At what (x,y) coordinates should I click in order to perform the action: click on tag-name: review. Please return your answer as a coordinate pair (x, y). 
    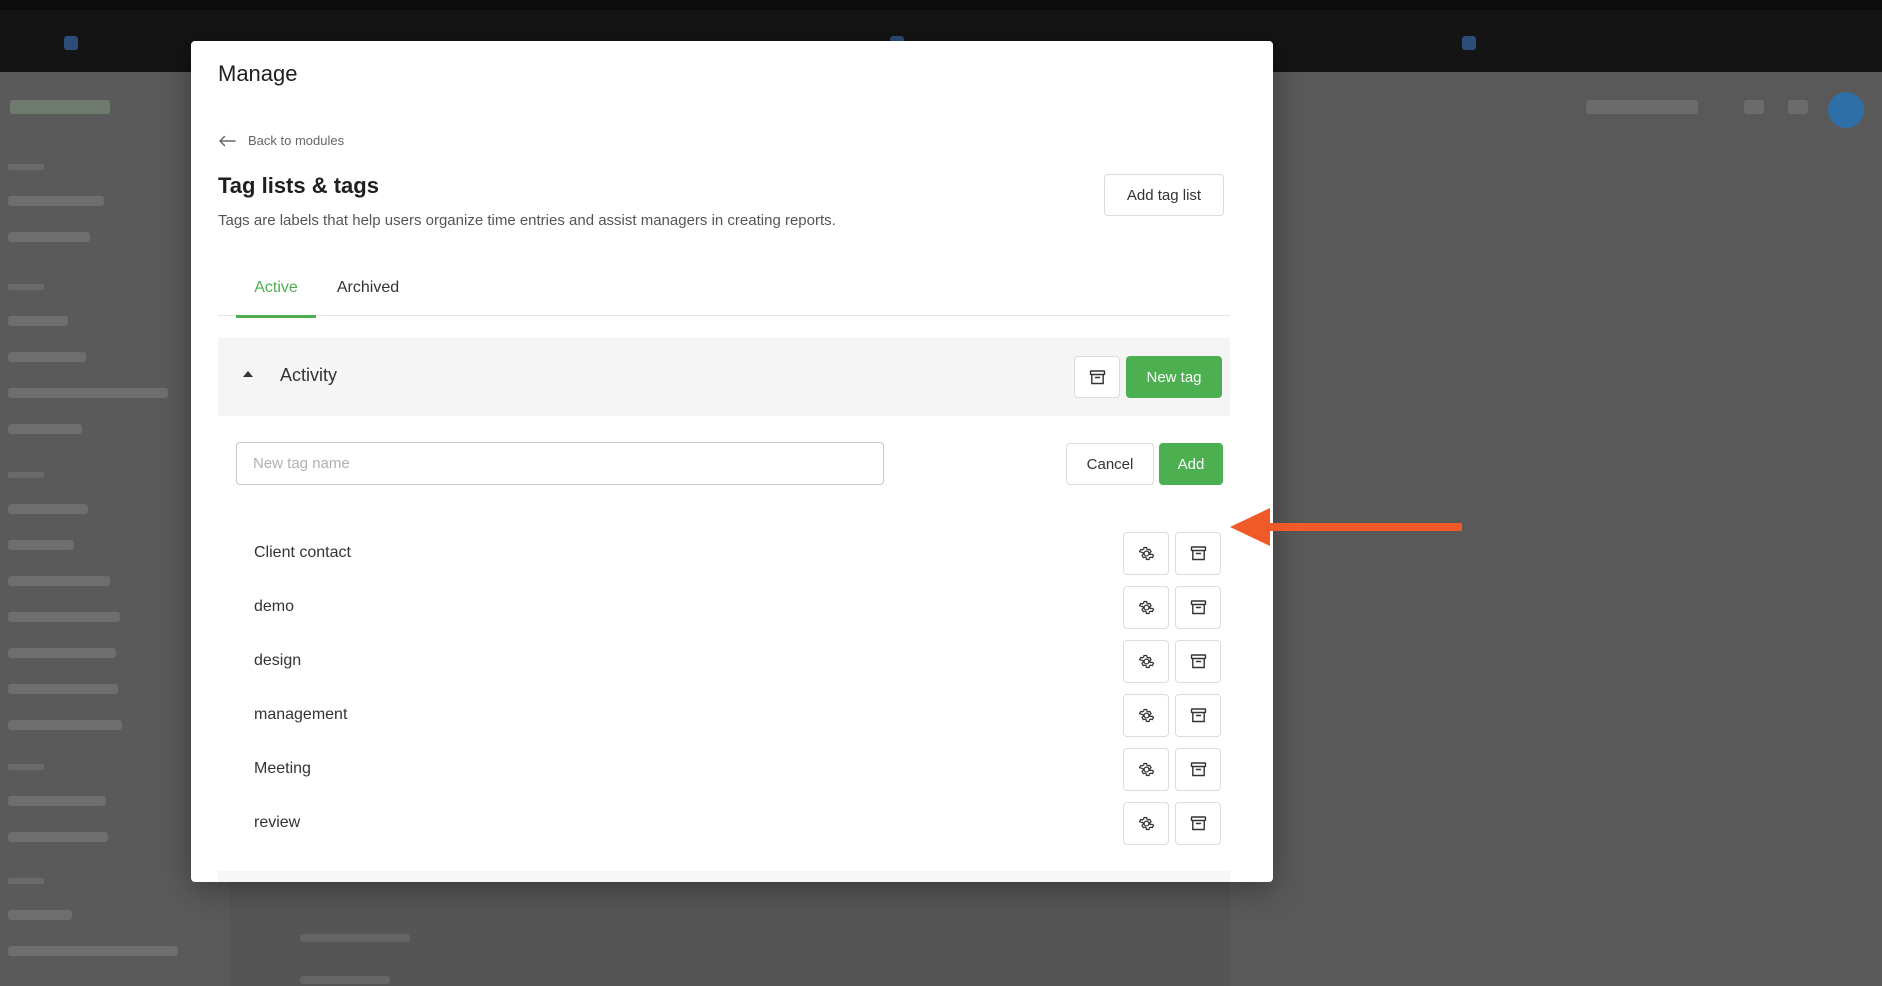
    Looking at the image, I should click on (277, 822).